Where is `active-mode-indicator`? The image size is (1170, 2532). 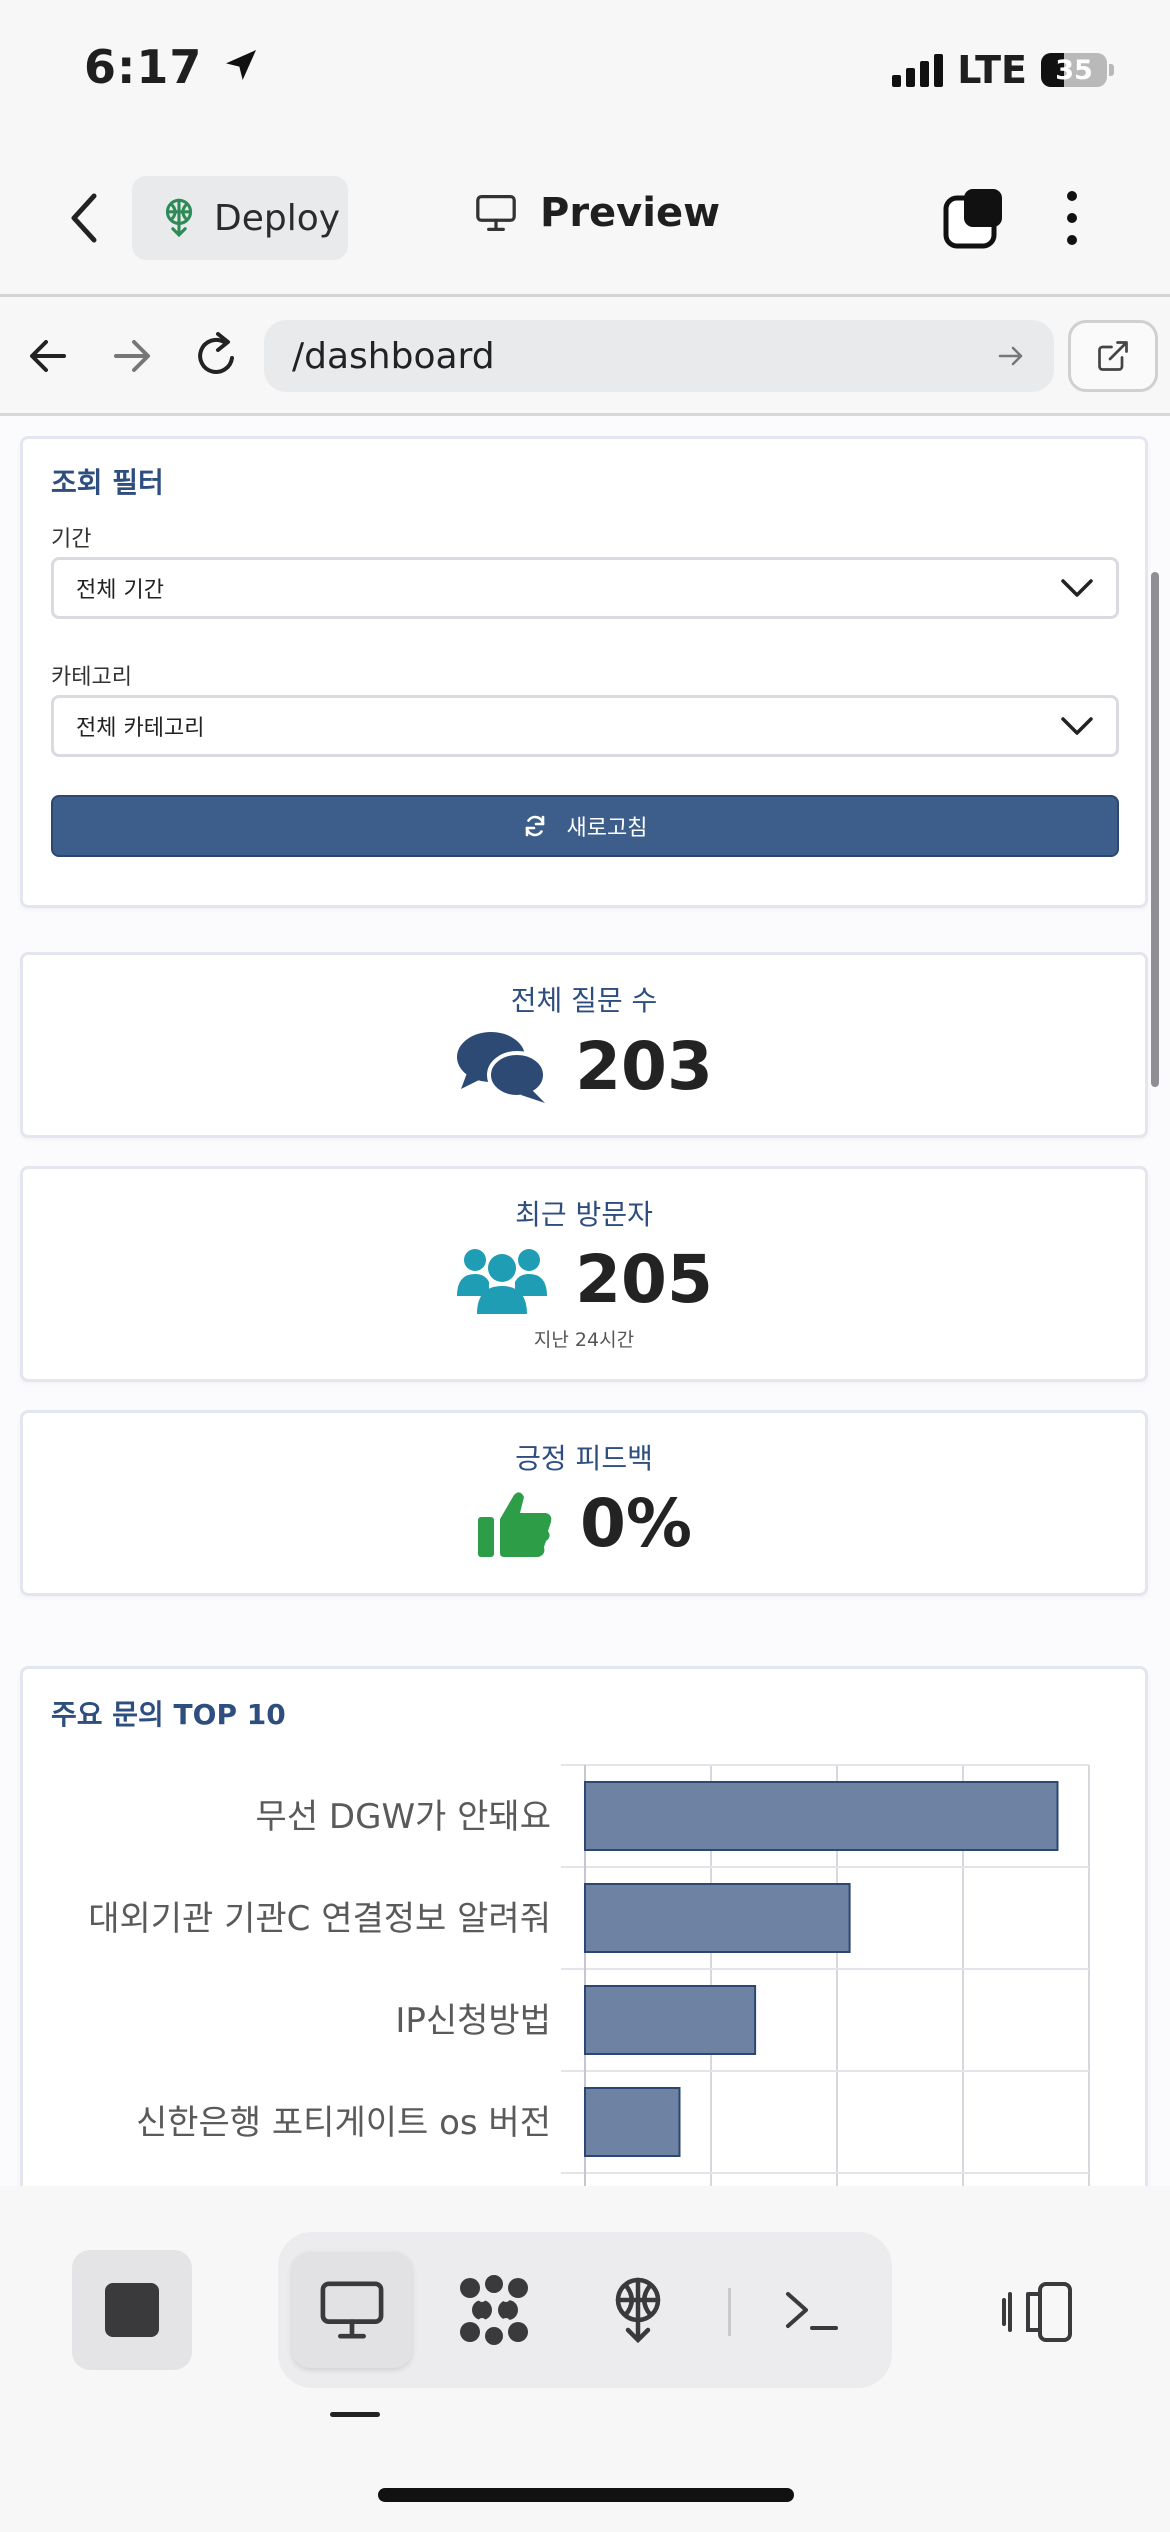
active-mode-indicator is located at coordinates (355, 2414).